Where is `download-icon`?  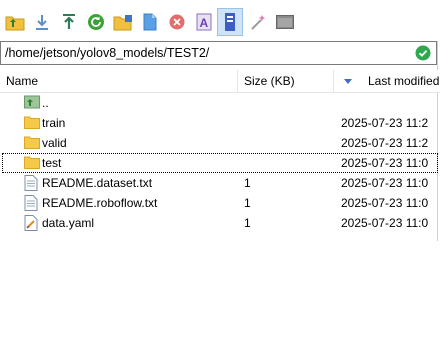 download-icon is located at coordinates (42, 22).